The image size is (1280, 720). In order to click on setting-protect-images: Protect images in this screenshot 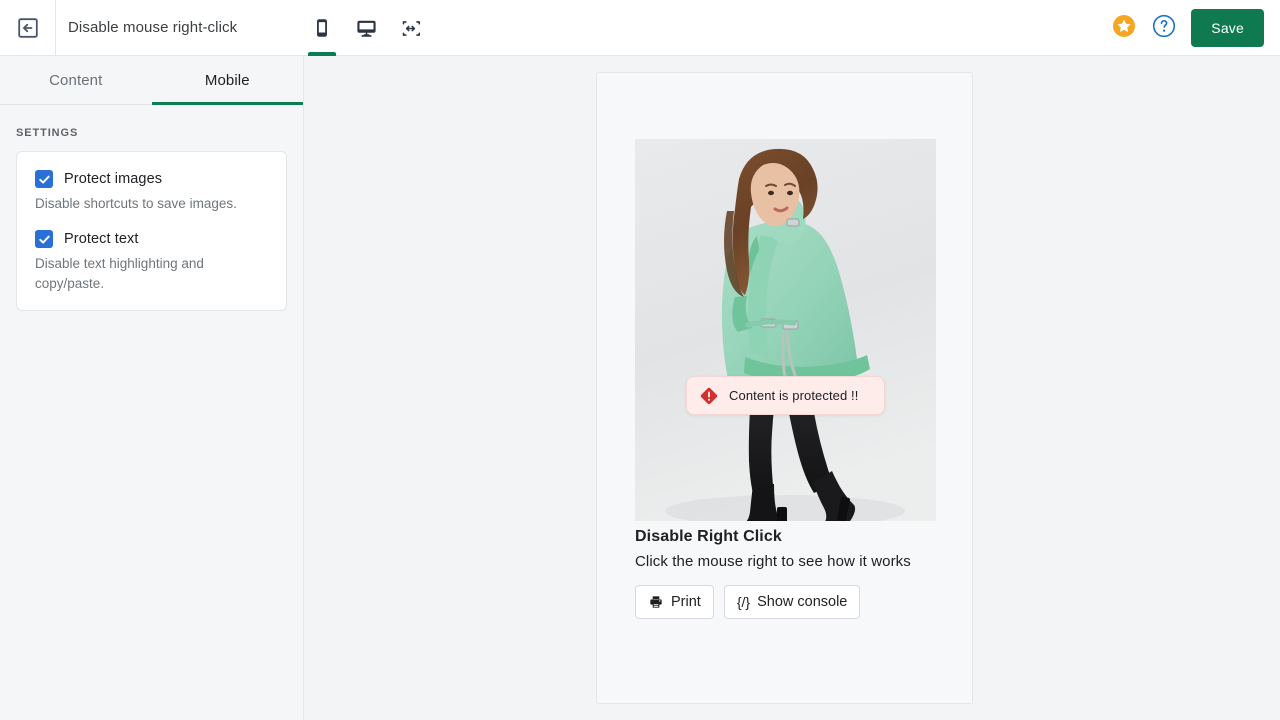, I will do `click(151, 179)`.